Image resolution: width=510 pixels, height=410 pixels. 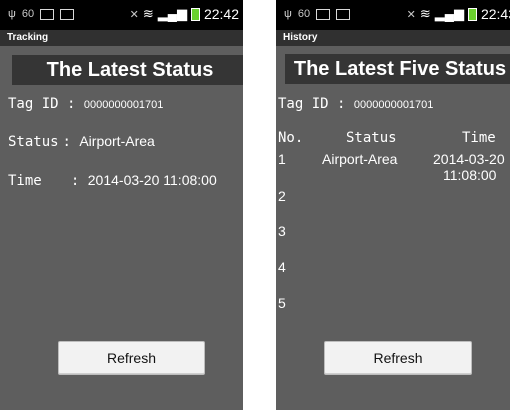 I want to click on clock: 22:42, so click(x=221, y=14).